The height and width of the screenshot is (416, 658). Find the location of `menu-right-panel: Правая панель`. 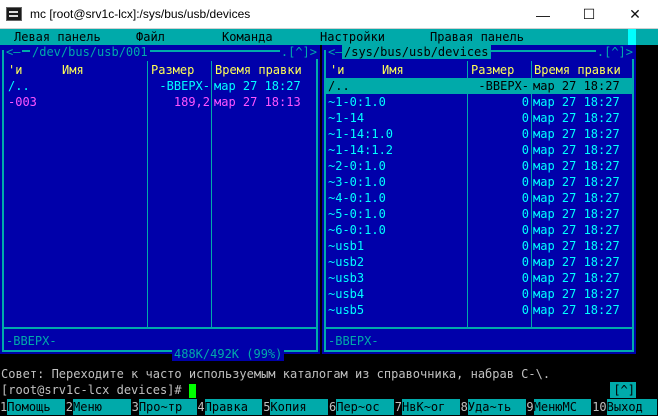

menu-right-panel: Правая панель is located at coordinates (477, 37).